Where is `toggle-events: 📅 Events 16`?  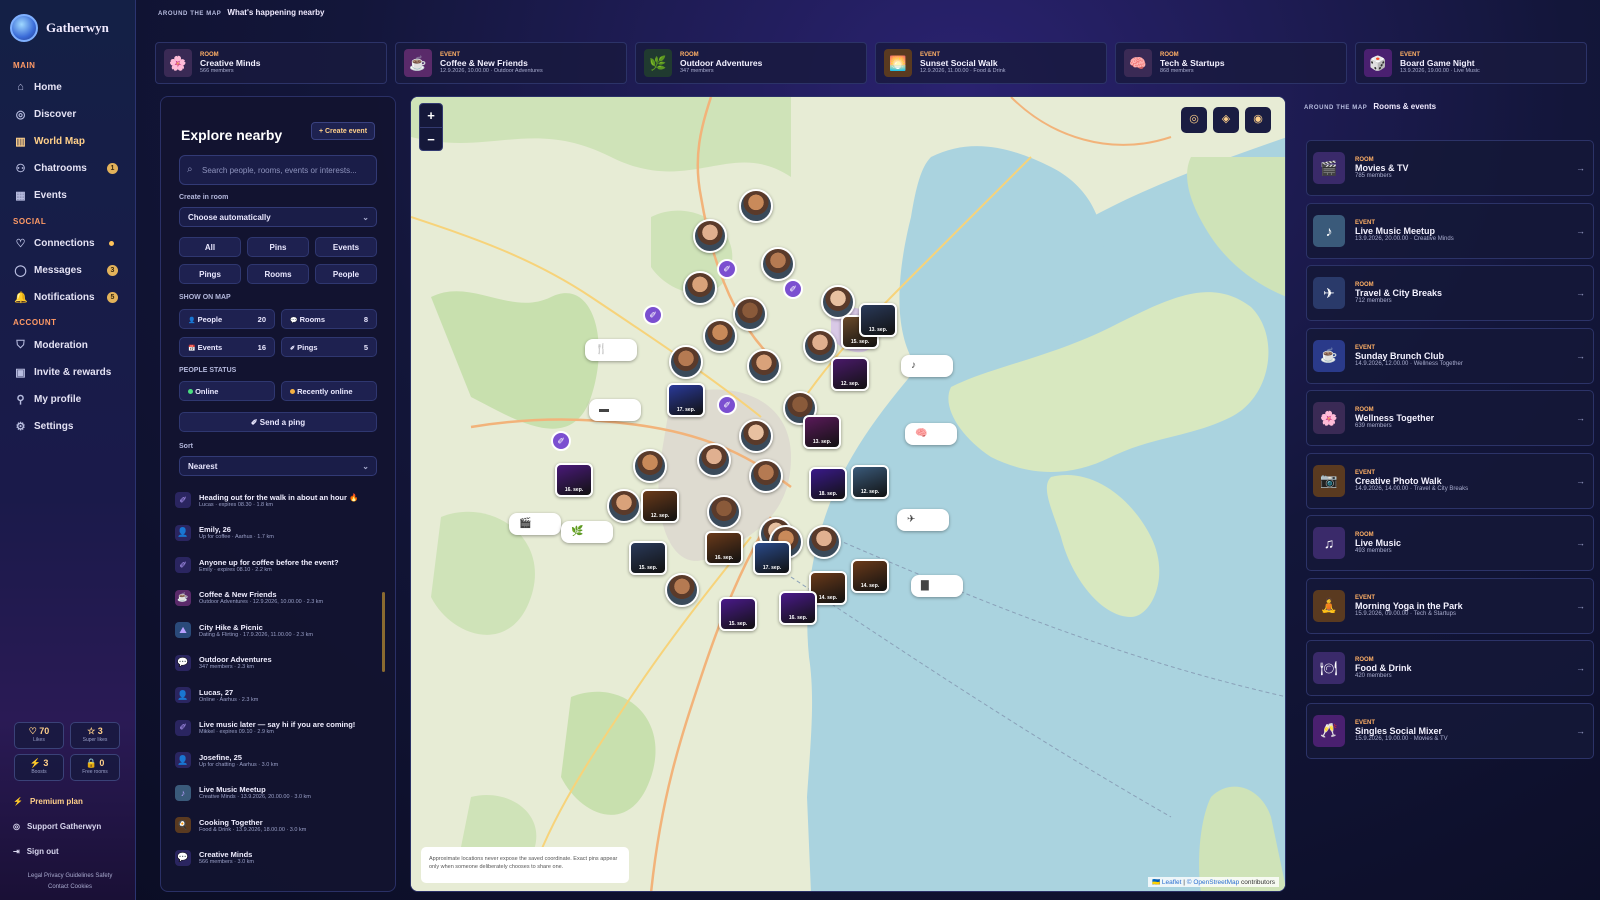 toggle-events: 📅 Events 16 is located at coordinates (227, 347).